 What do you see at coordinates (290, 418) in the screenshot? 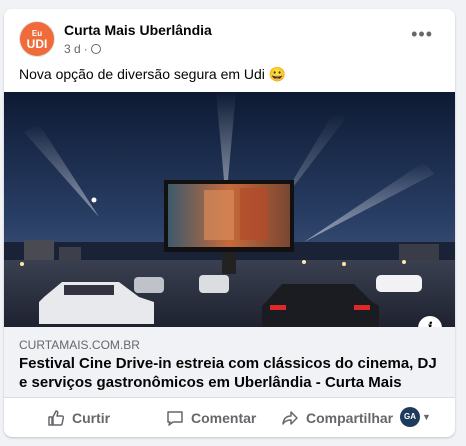
I see `share-arrow-icon` at bounding box center [290, 418].